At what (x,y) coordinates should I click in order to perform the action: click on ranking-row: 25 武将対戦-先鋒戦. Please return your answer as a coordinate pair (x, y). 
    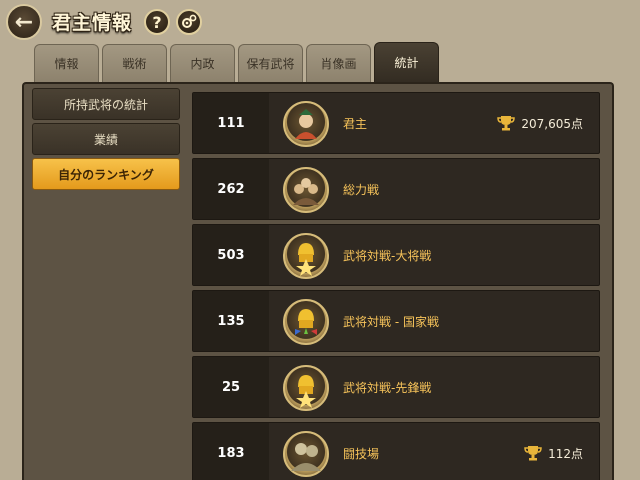
    Looking at the image, I should click on (396, 387).